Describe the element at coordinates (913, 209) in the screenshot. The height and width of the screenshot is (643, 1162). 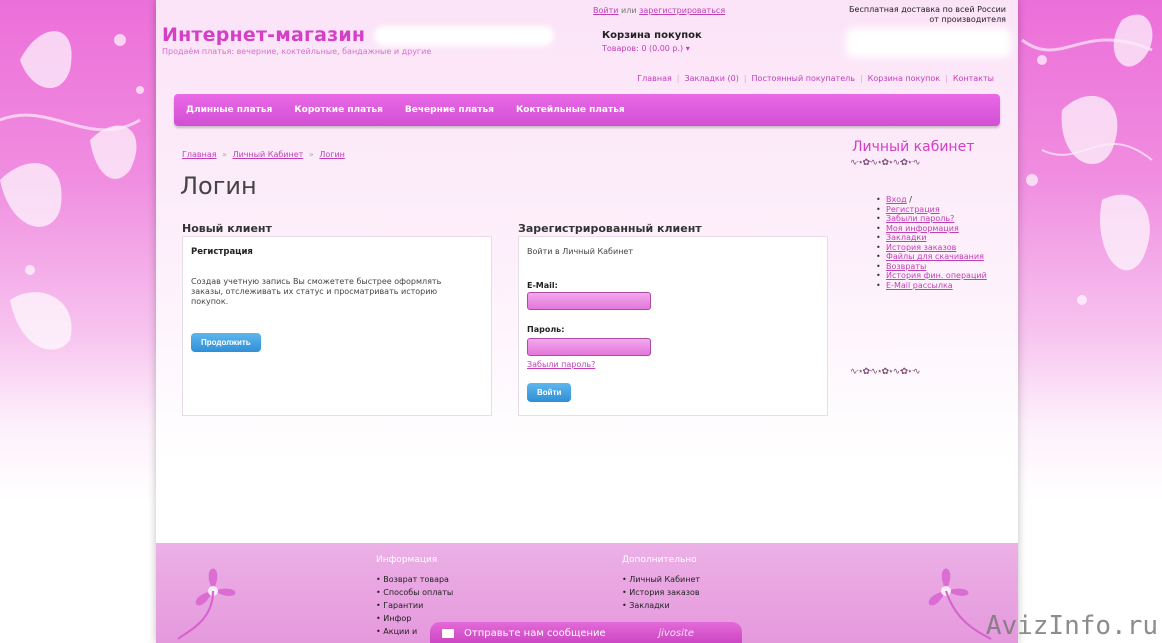
I see `sidebar-link-register: Регистрация` at that location.